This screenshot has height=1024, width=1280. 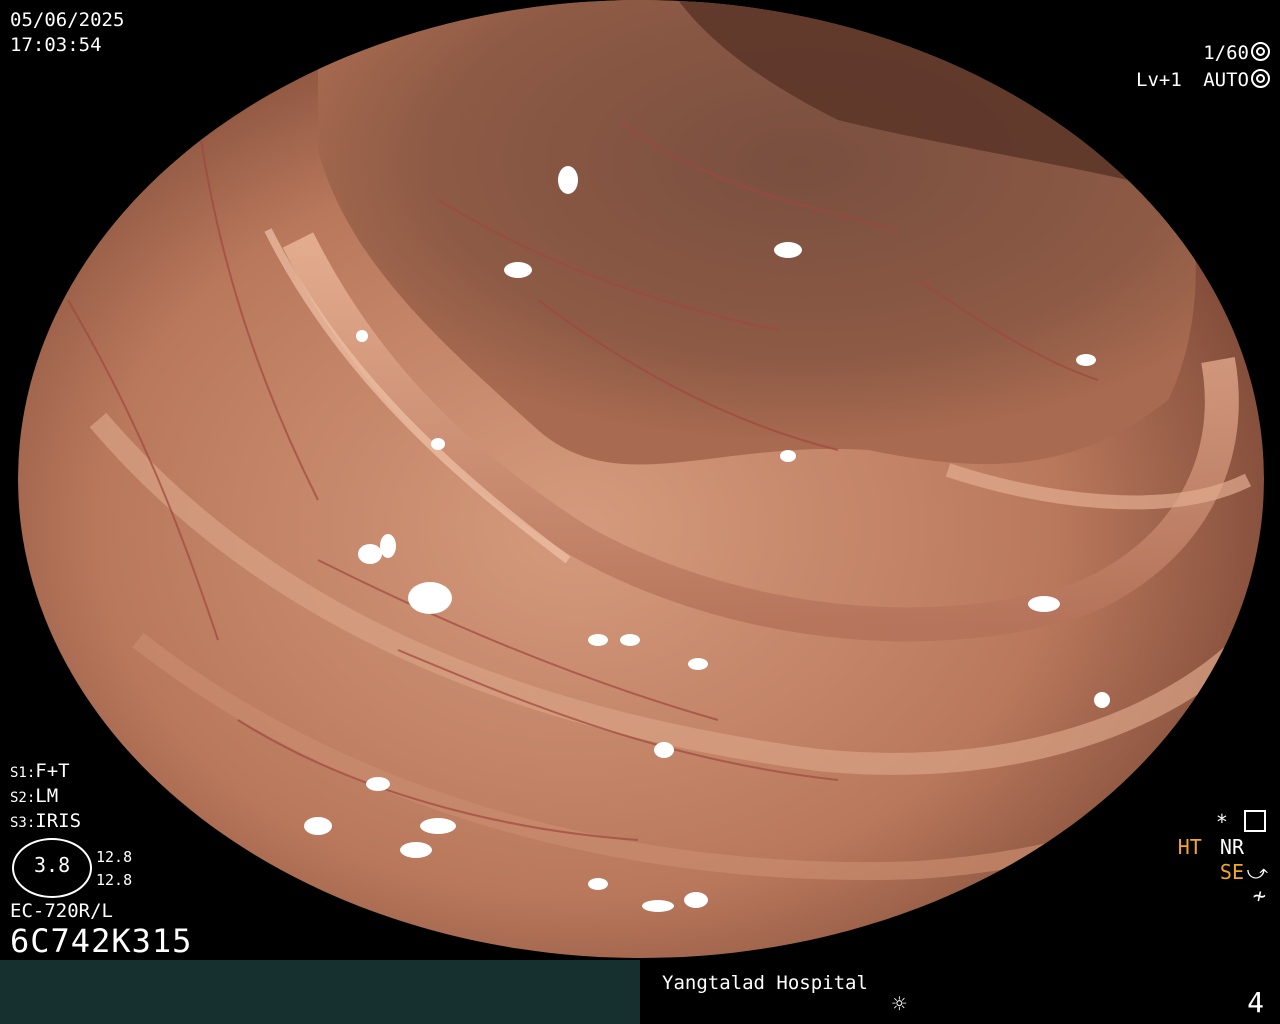 I want to click on neq-indicator: ≁, so click(x=1259, y=896).